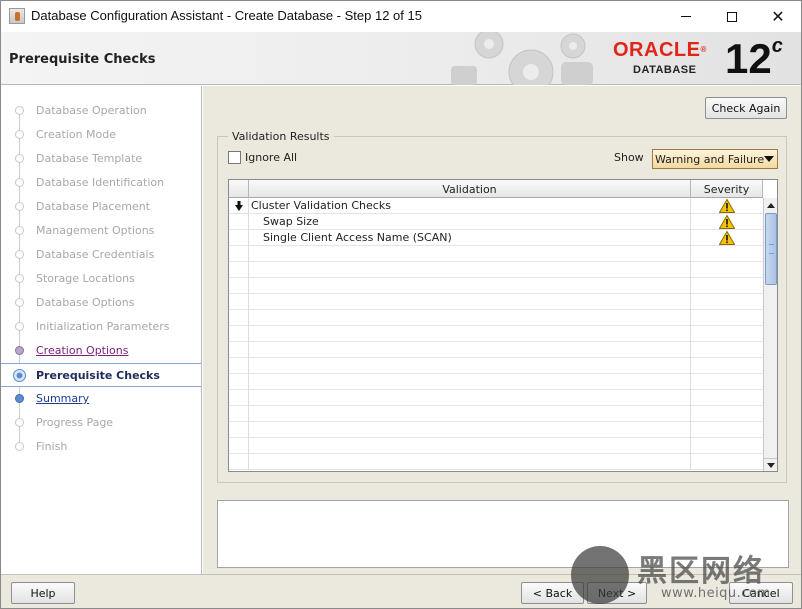  Describe the element at coordinates (101, 423) in the screenshot. I see `nav-step-progress-page: Progress Page` at that location.